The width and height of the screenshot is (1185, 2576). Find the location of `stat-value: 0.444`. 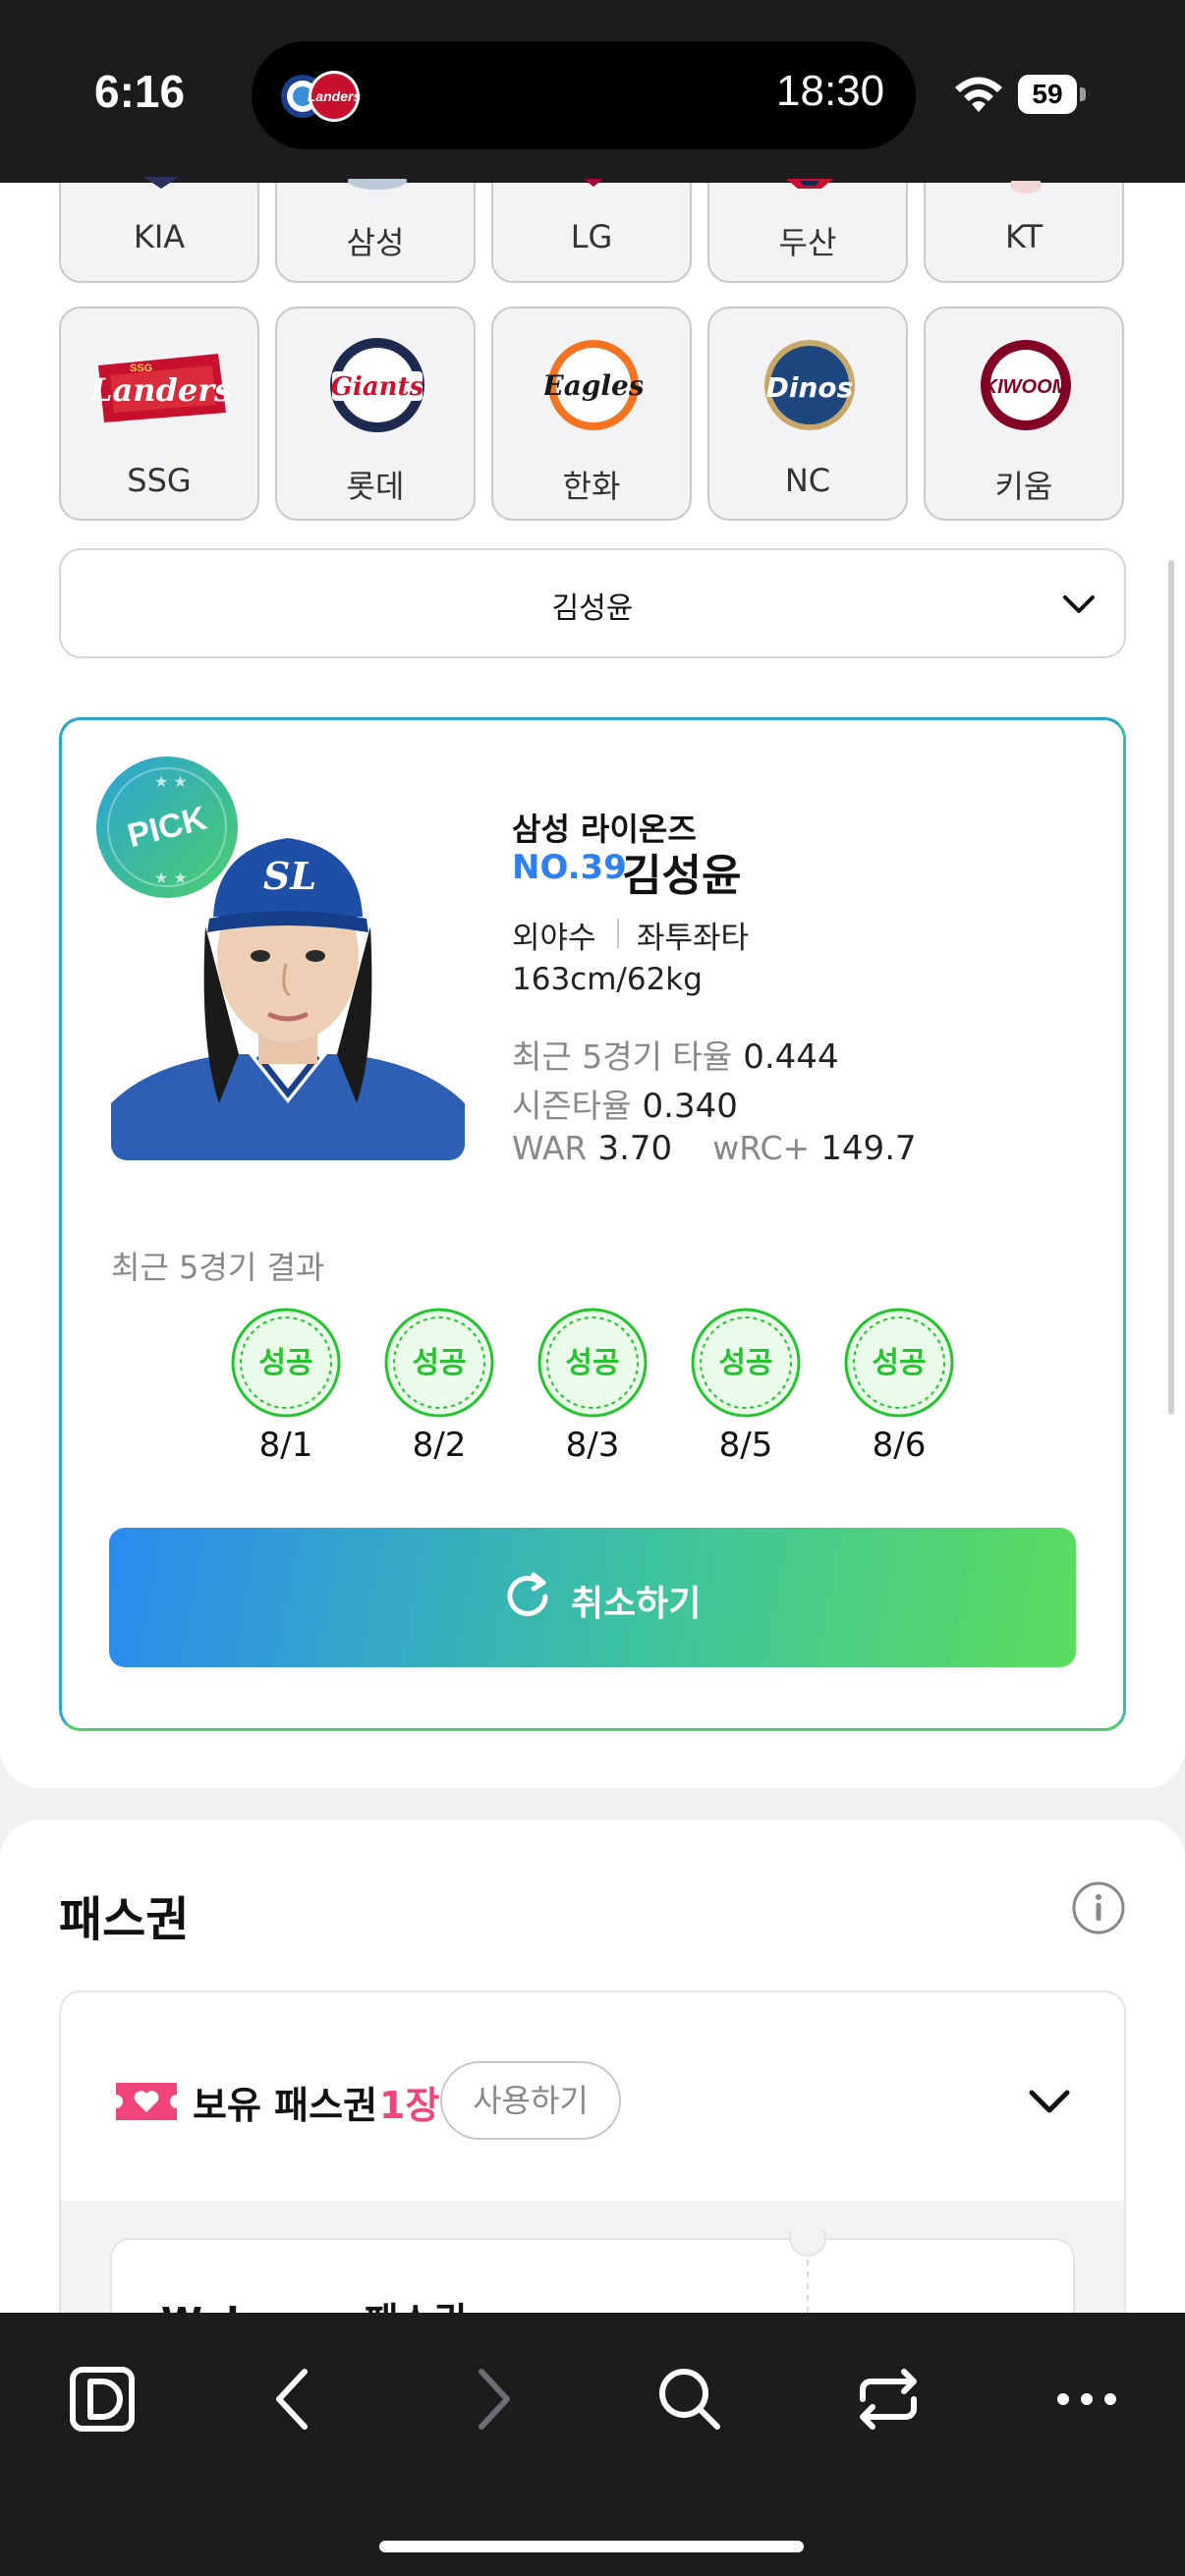

stat-value: 0.444 is located at coordinates (791, 1057).